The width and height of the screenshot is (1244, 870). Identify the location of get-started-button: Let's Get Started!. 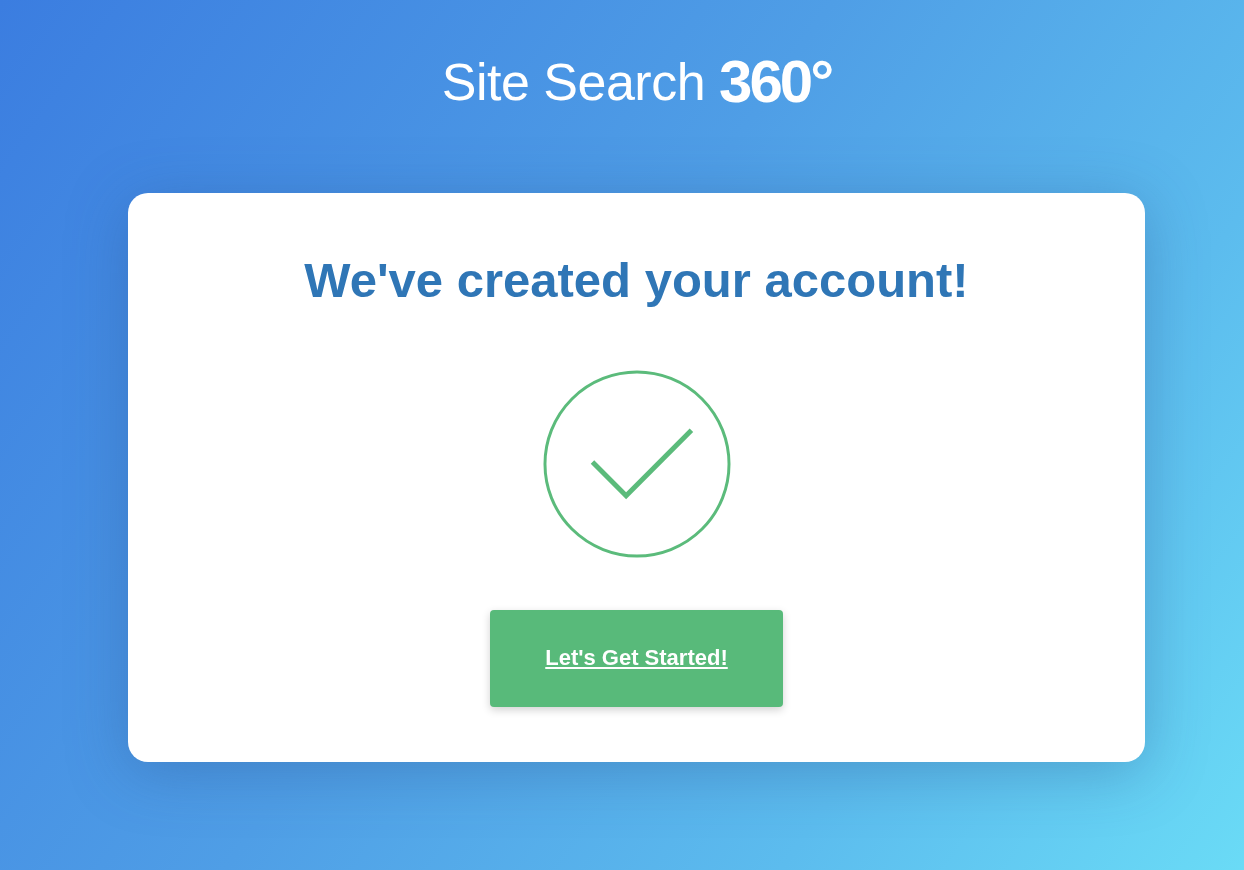
(636, 658).